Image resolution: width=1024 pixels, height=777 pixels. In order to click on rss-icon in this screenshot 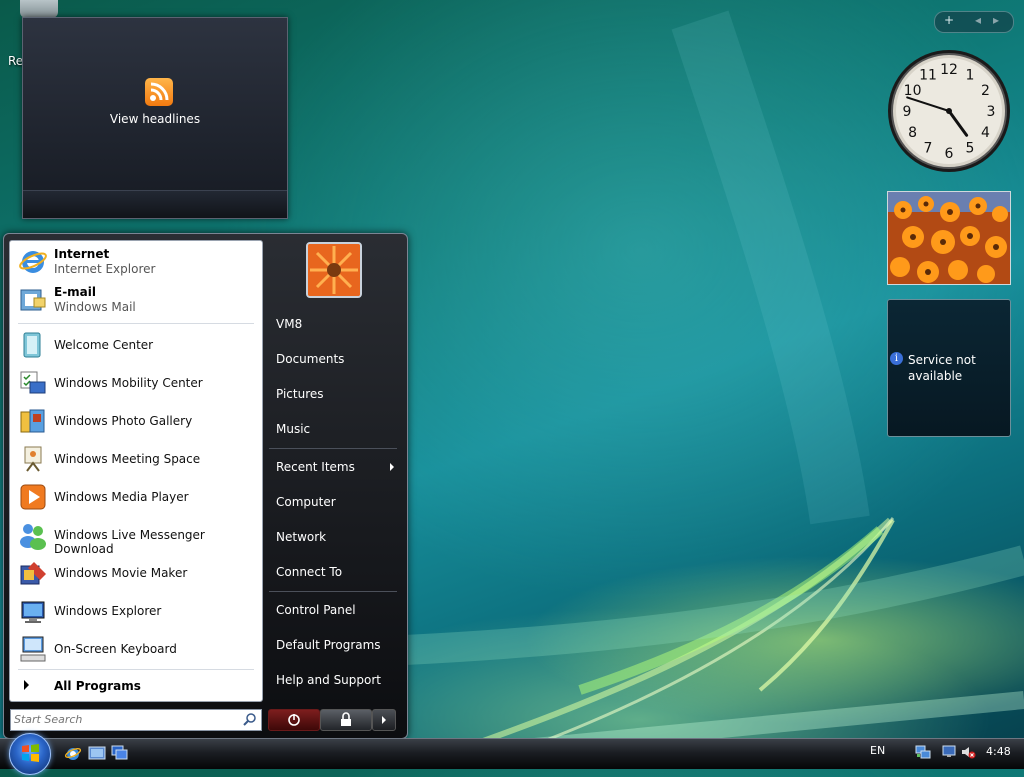, I will do `click(159, 92)`.